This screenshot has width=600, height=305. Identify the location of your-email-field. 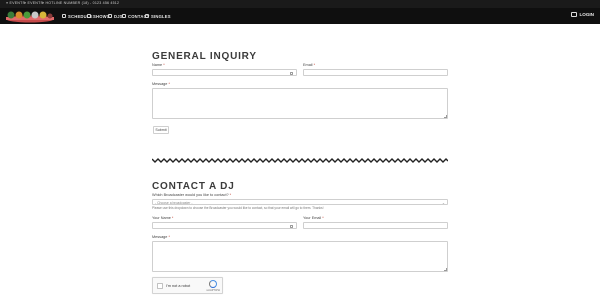
(375, 225).